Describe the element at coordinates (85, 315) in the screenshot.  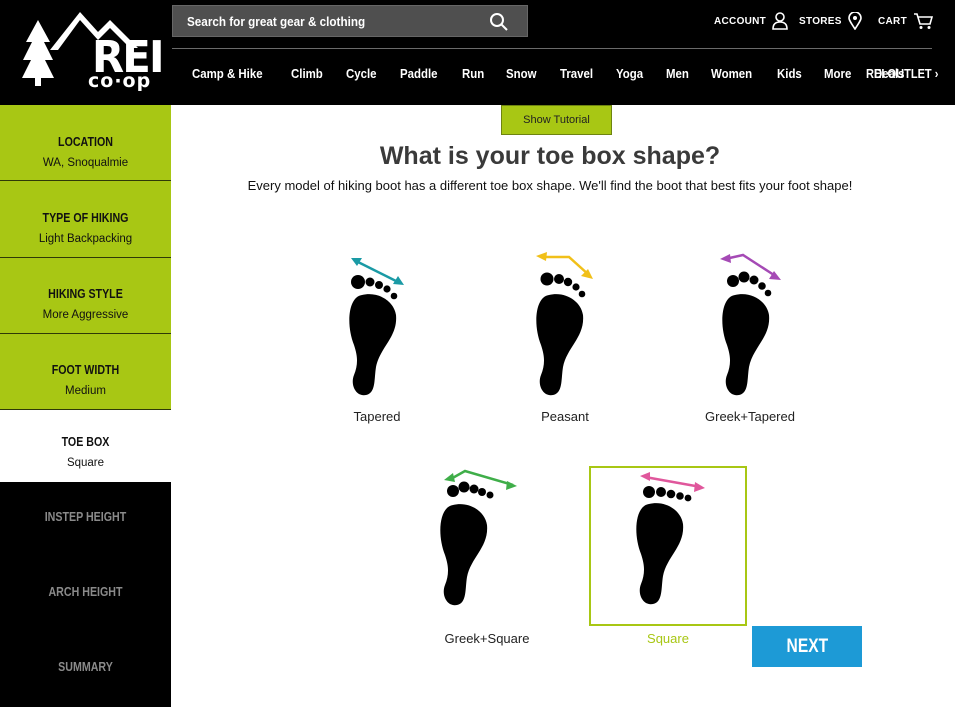
I see `step-value: More Aggressive` at that location.